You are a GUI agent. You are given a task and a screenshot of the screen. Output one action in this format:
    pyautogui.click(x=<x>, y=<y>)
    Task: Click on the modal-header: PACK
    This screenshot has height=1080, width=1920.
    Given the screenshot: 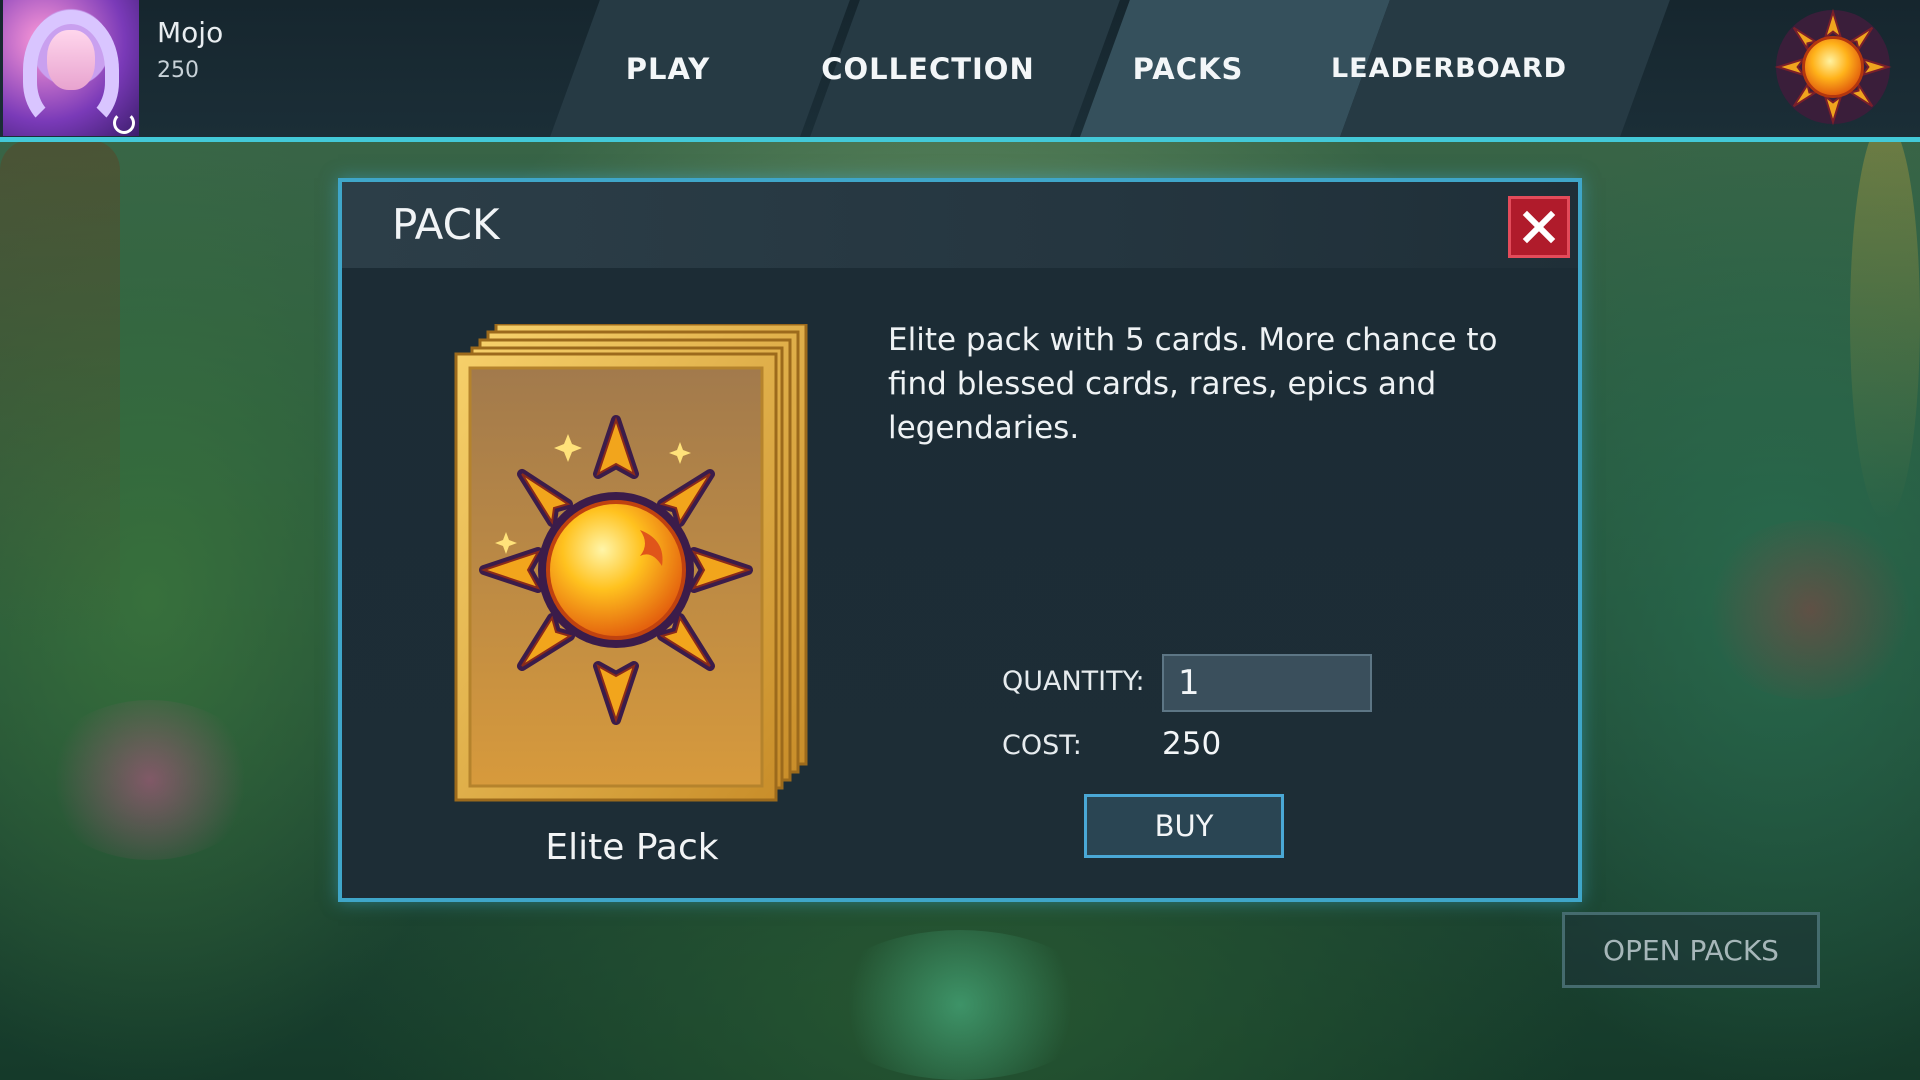 What is the action you would take?
    pyautogui.click(x=960, y=225)
    